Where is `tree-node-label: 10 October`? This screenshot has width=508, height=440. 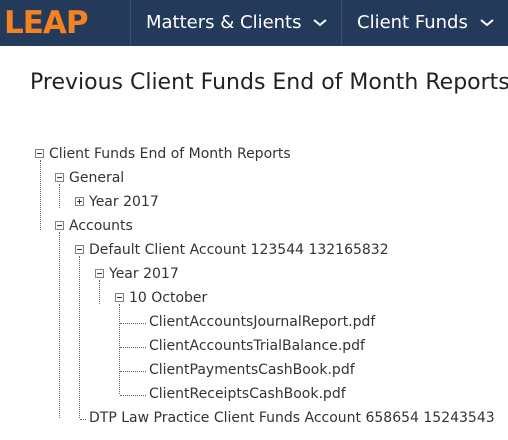 tree-node-label: 10 October is located at coordinates (168, 298).